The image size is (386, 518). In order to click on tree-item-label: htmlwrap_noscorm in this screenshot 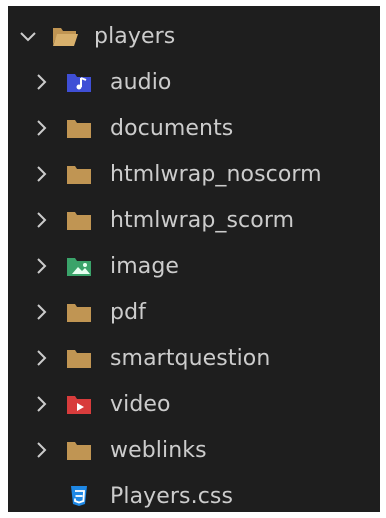, I will do `click(216, 174)`.